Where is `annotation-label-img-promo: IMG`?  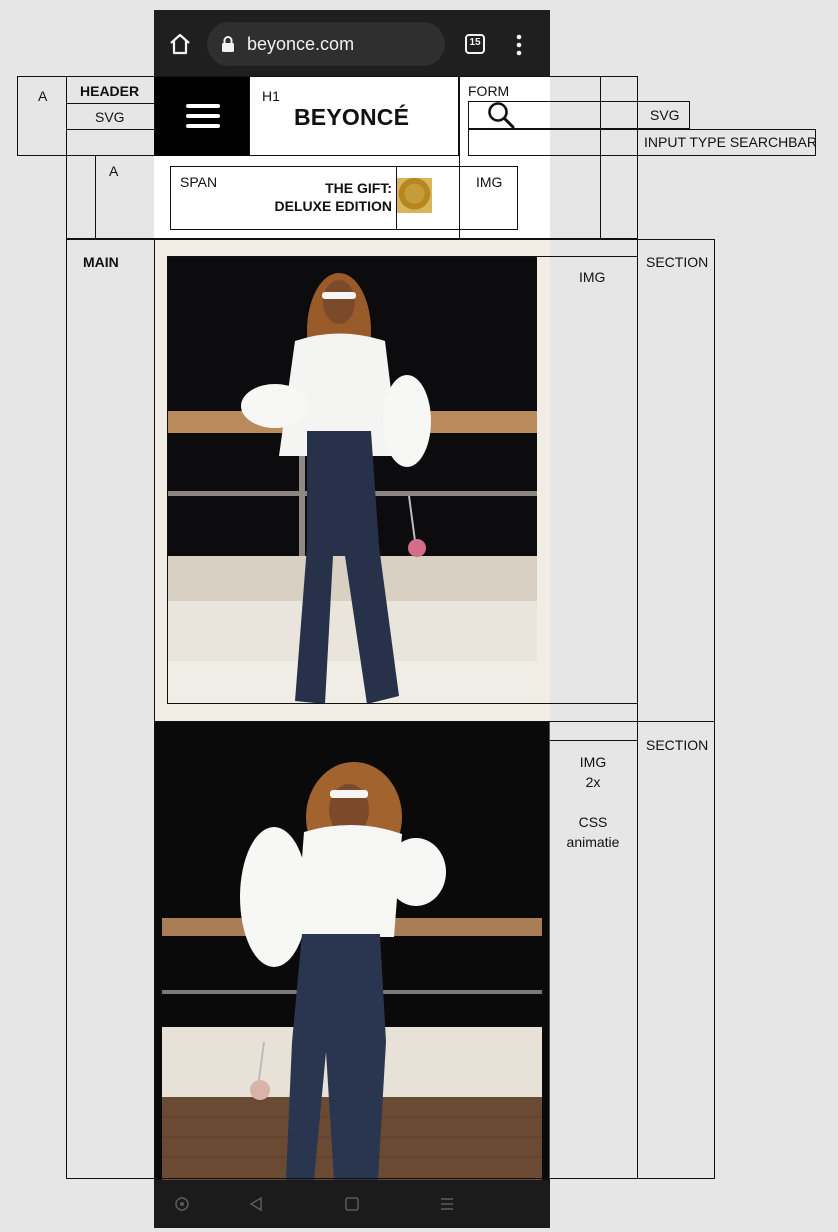 annotation-label-img-promo: IMG is located at coordinates (489, 182).